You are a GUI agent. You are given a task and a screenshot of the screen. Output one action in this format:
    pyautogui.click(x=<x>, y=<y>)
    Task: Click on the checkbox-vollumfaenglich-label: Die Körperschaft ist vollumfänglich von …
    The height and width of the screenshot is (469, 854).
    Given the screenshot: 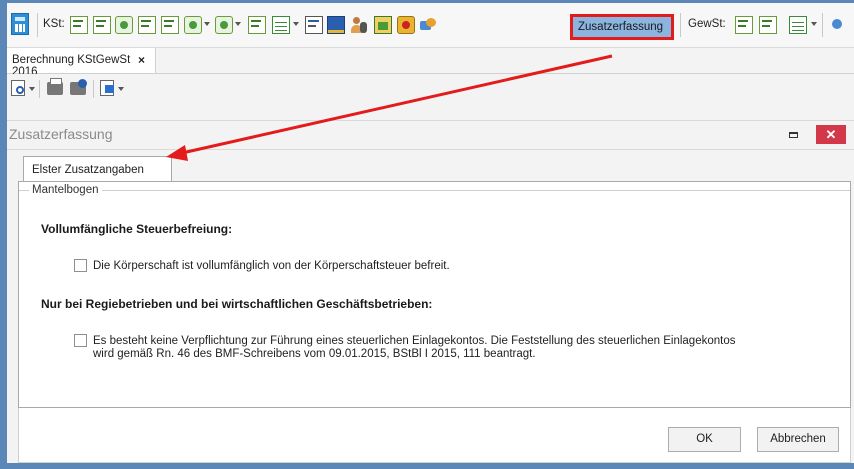 What is the action you would take?
    pyautogui.click(x=271, y=266)
    